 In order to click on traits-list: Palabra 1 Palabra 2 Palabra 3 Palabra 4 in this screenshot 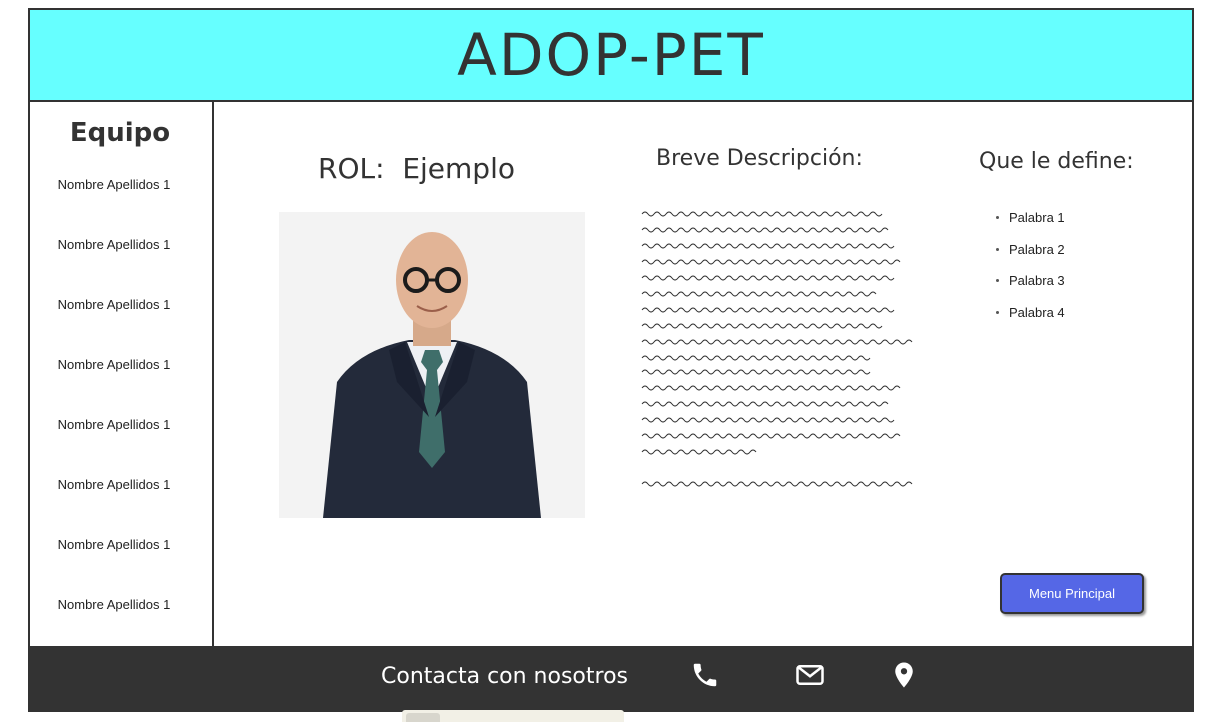, I will do `click(1030, 273)`.